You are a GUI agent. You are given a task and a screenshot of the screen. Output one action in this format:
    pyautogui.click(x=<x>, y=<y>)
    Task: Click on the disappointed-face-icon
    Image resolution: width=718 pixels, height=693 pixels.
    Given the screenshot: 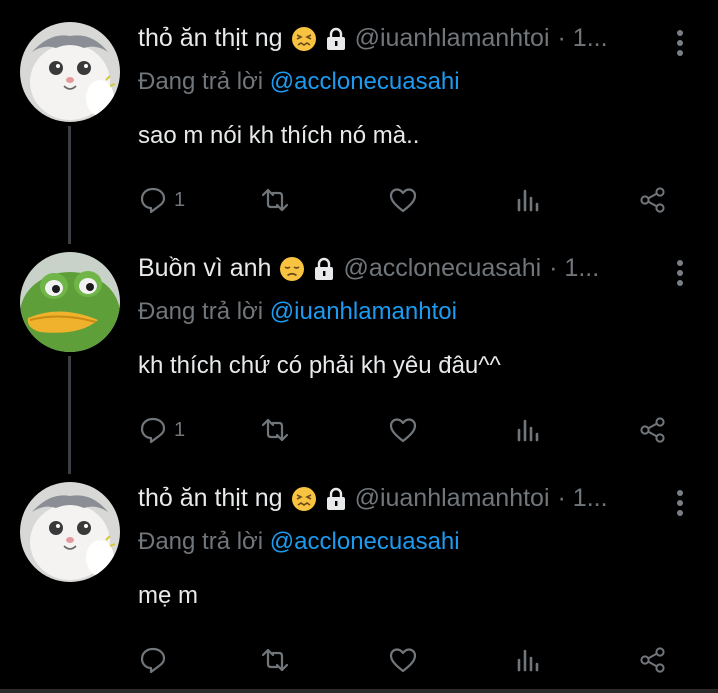 What is the action you would take?
    pyautogui.click(x=292, y=268)
    